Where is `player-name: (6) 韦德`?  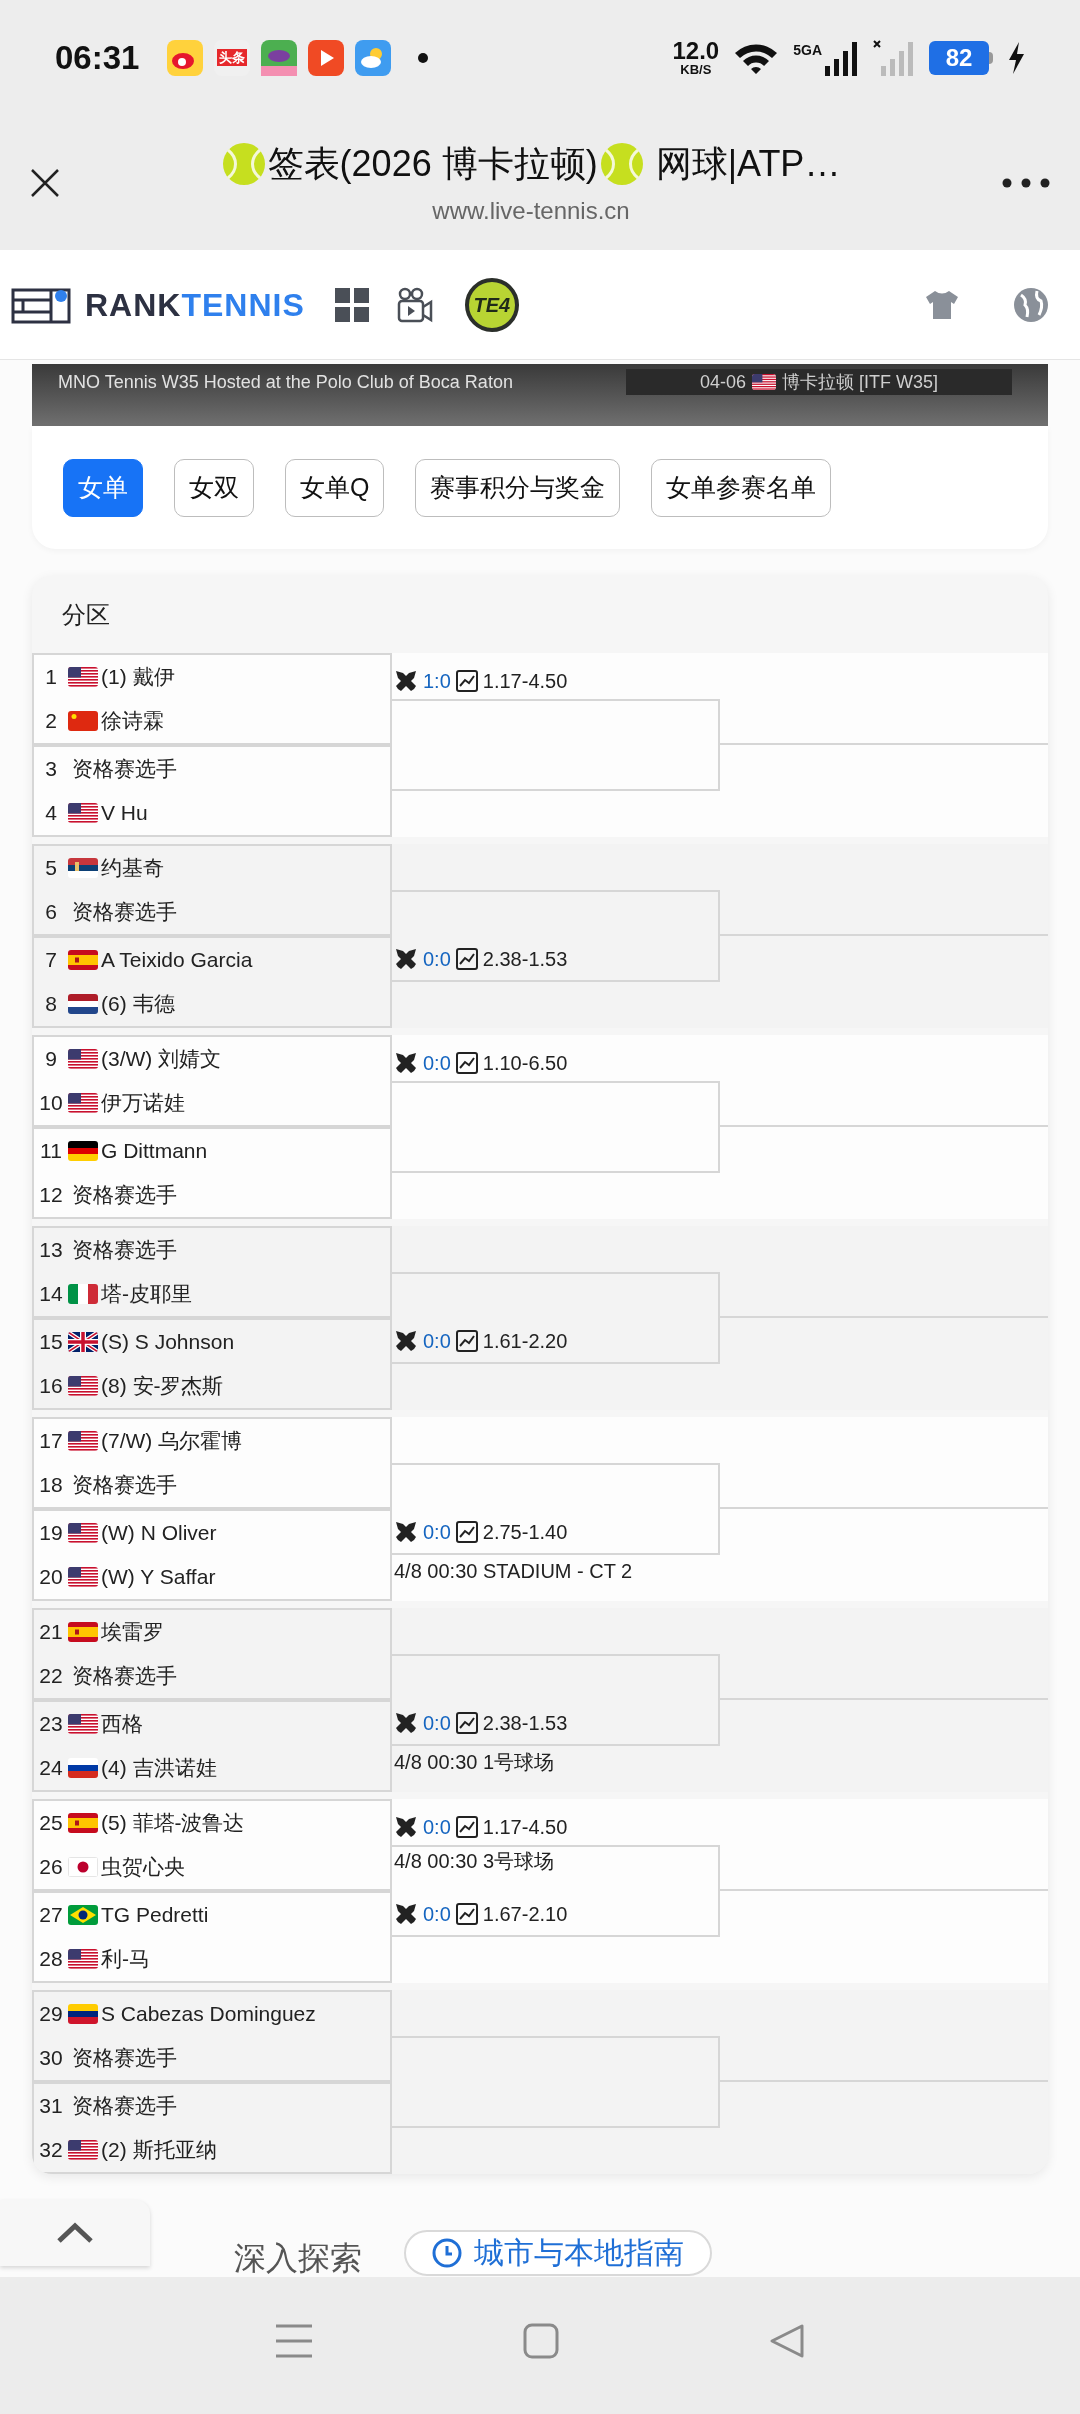 player-name: (6) 韦德 is located at coordinates (138, 1004).